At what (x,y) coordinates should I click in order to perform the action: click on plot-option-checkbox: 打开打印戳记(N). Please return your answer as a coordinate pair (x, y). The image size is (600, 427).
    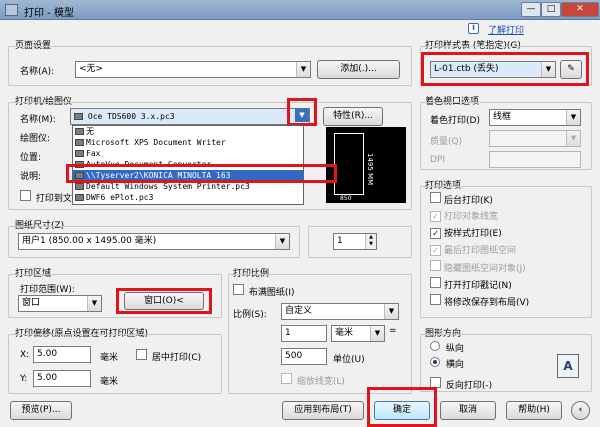
    Looking at the image, I should click on (509, 285).